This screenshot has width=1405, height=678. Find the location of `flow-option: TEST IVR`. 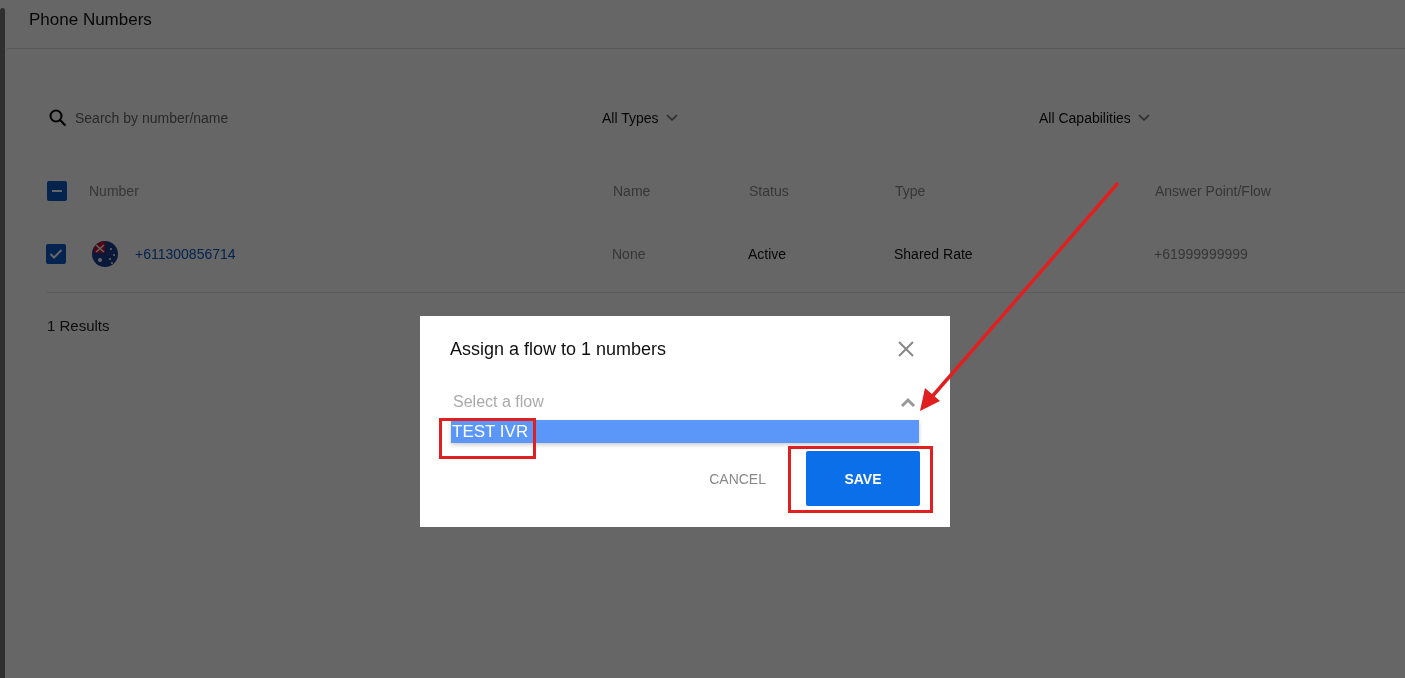

flow-option: TEST IVR is located at coordinates (685, 431).